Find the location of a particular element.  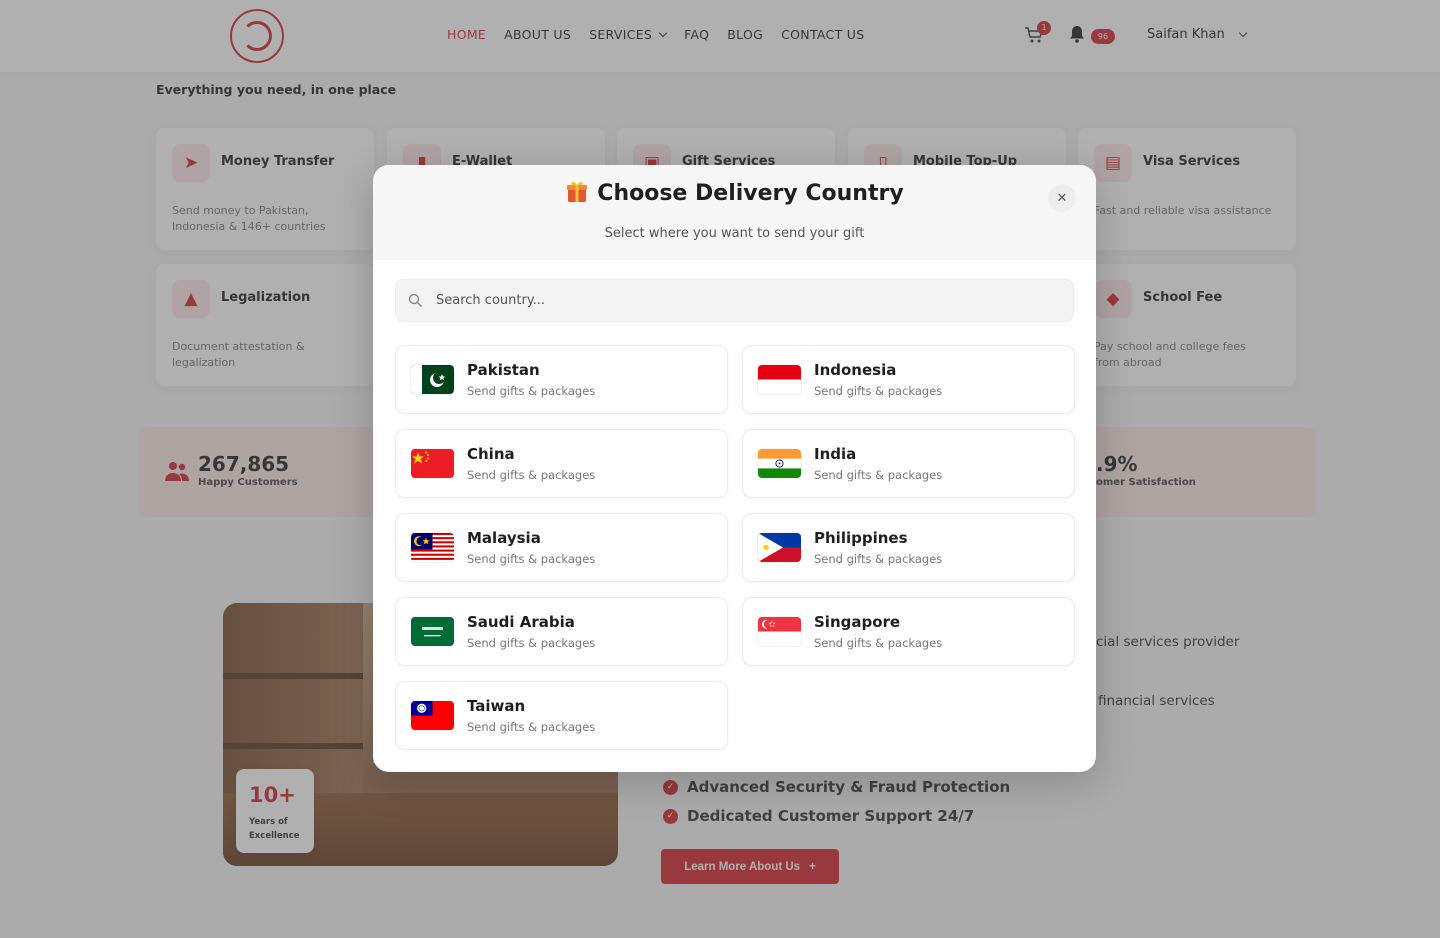

country-name: Taiwan is located at coordinates (496, 706).